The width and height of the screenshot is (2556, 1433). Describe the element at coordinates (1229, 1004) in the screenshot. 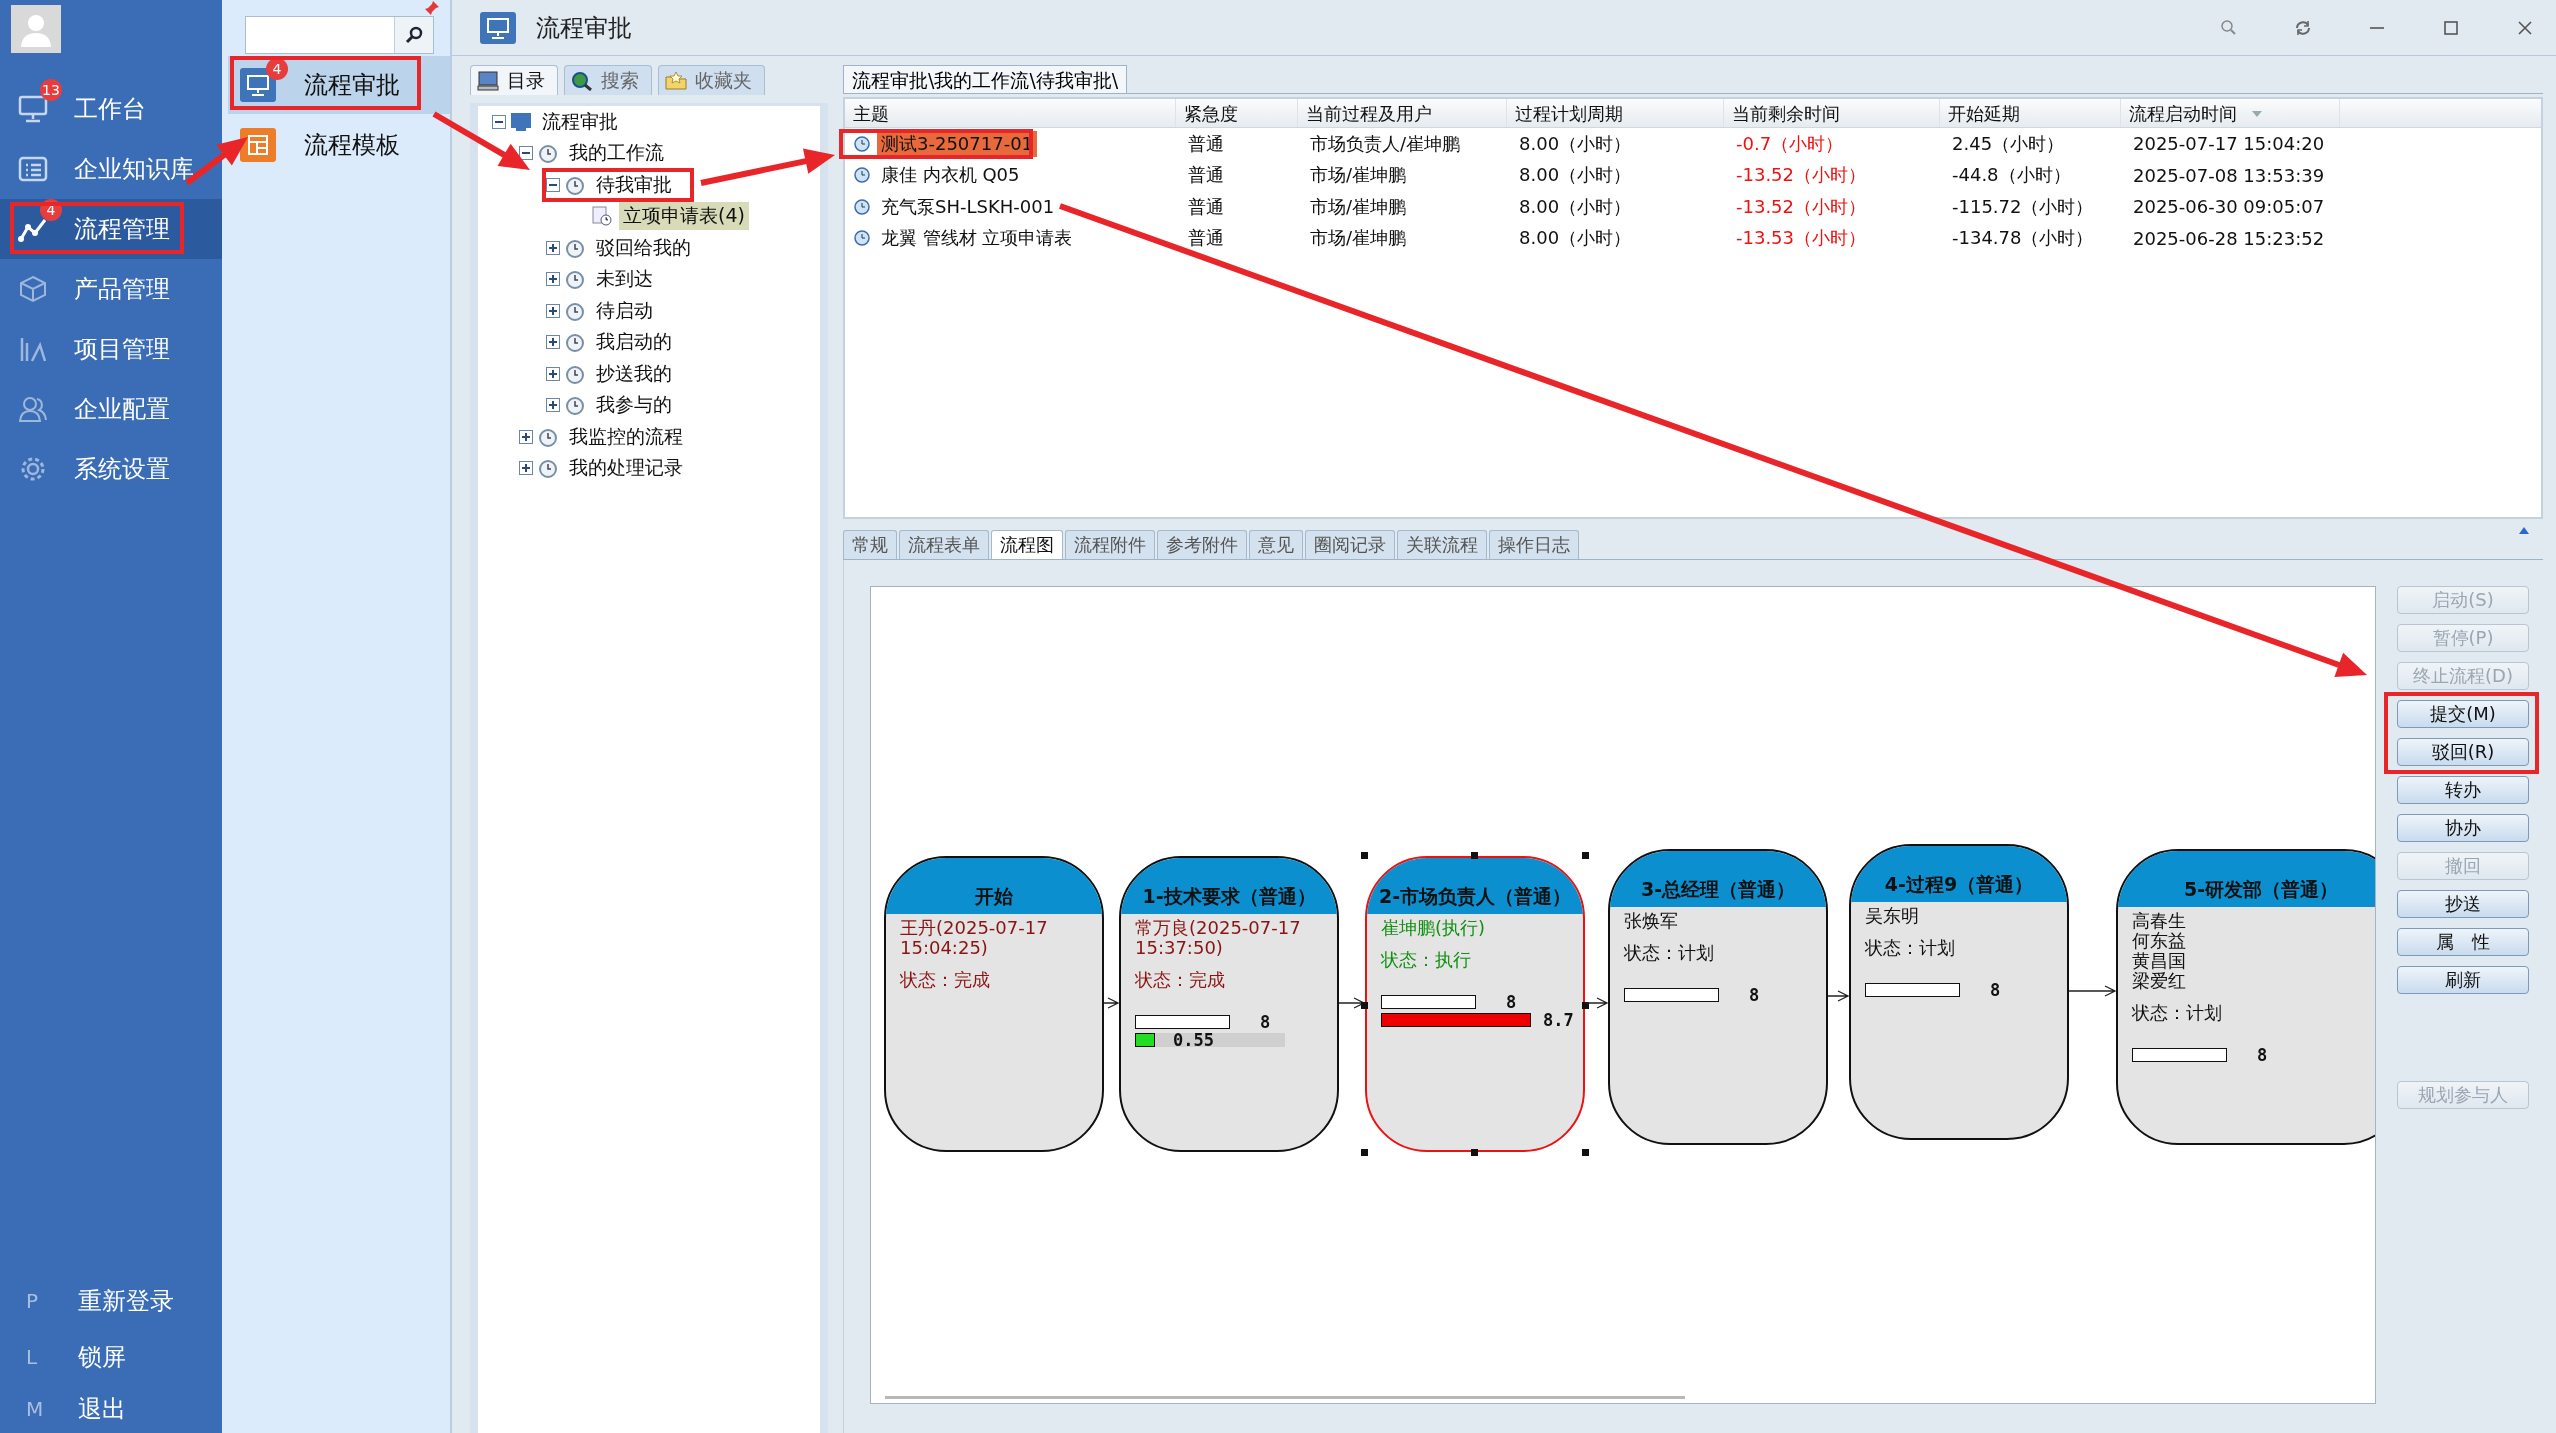

I see `flow-node: 1-技术要求（普通） 常万良(2025-07-17 15:37:50) 状态：完成 8 0.55` at that location.